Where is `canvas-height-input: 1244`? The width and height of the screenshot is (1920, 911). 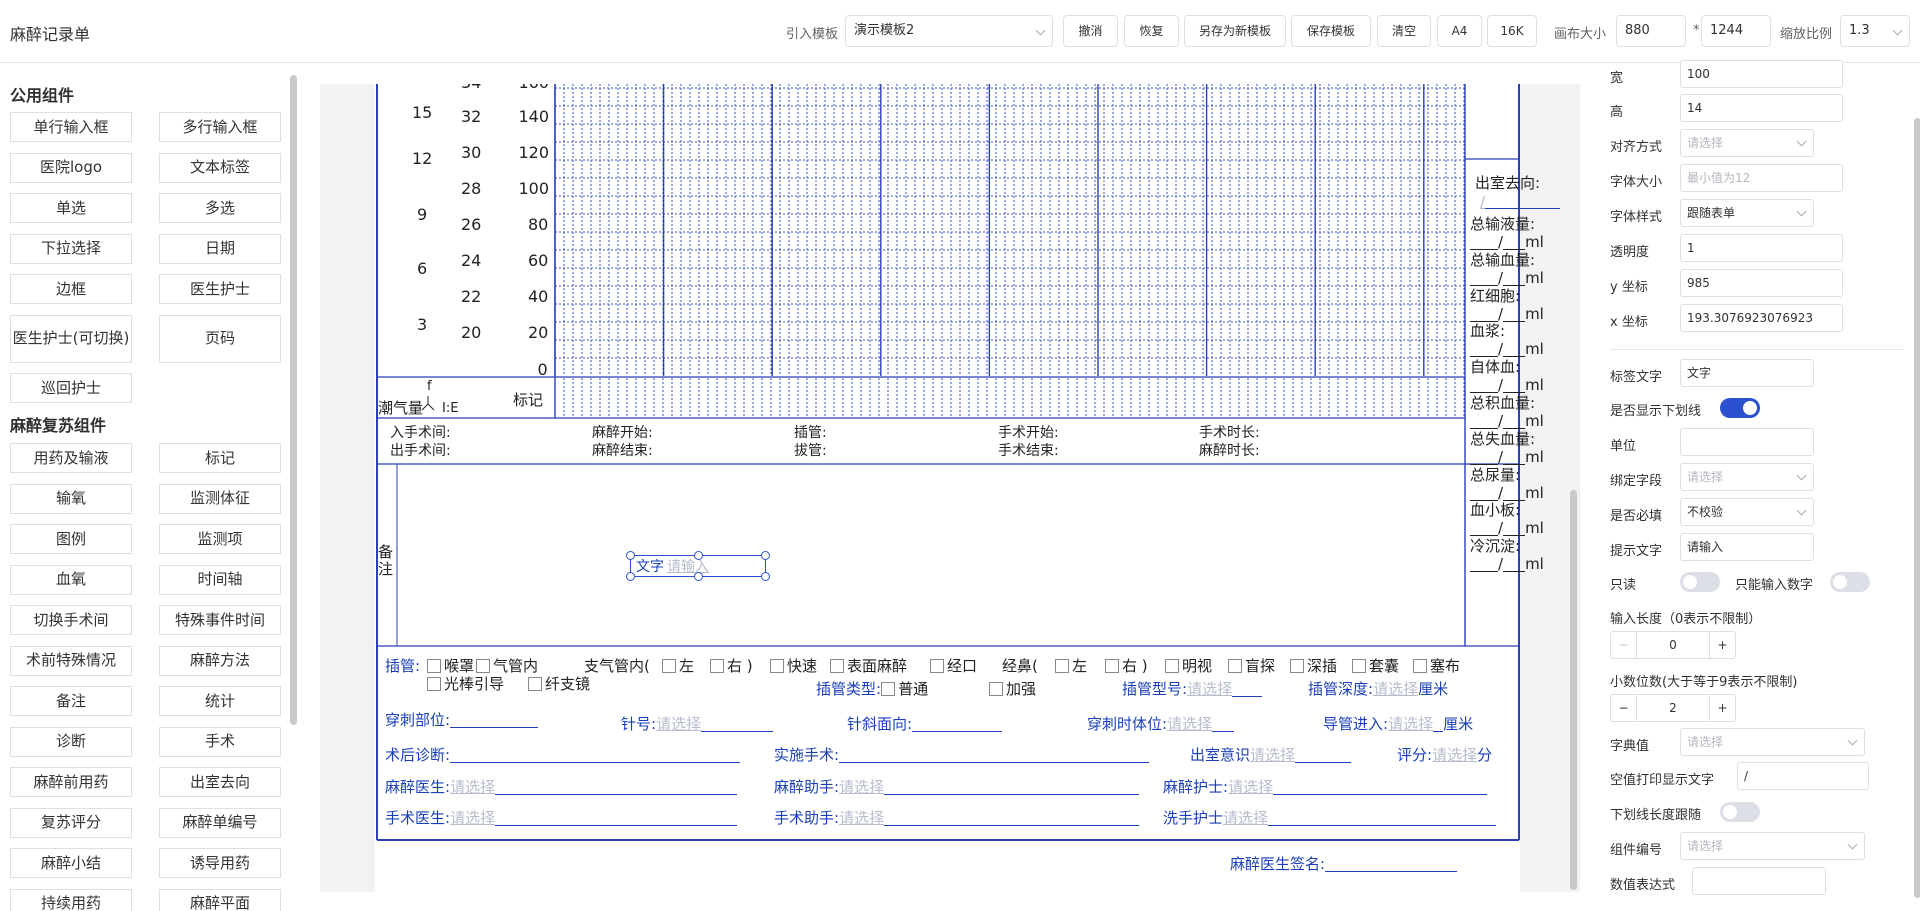
canvas-height-input: 1244 is located at coordinates (1736, 31).